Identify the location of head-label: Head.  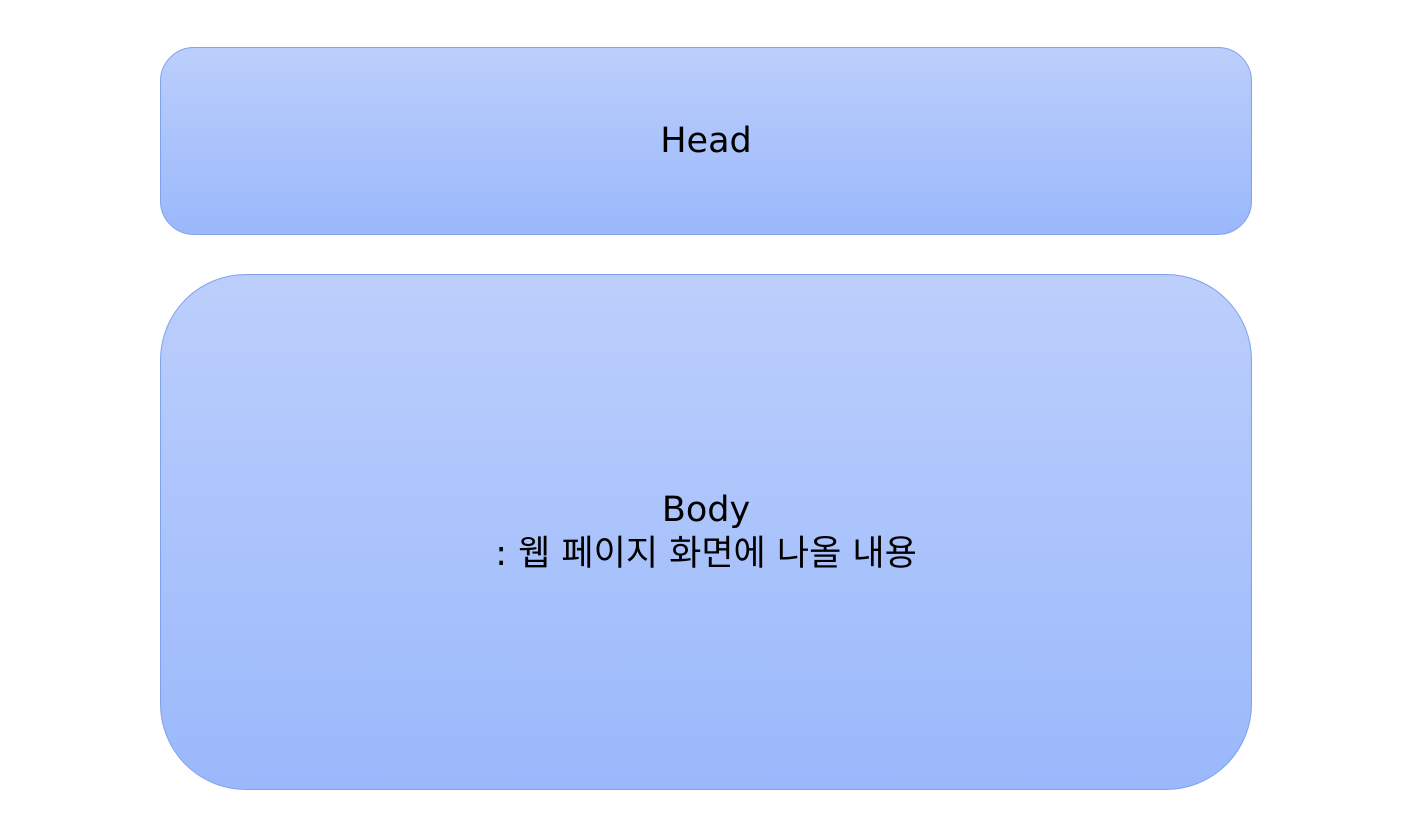
(706, 141).